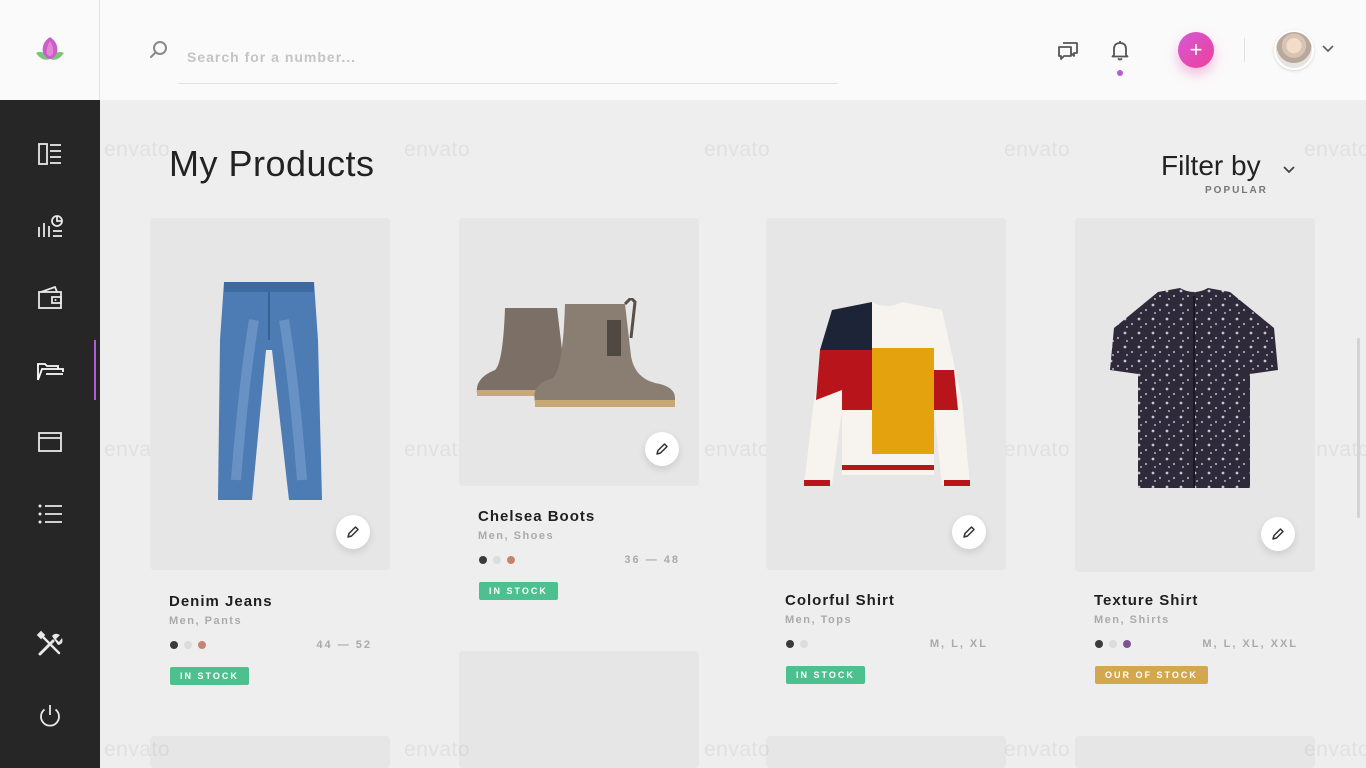  Describe the element at coordinates (1358, 428) in the screenshot. I see `scrollbar` at that location.